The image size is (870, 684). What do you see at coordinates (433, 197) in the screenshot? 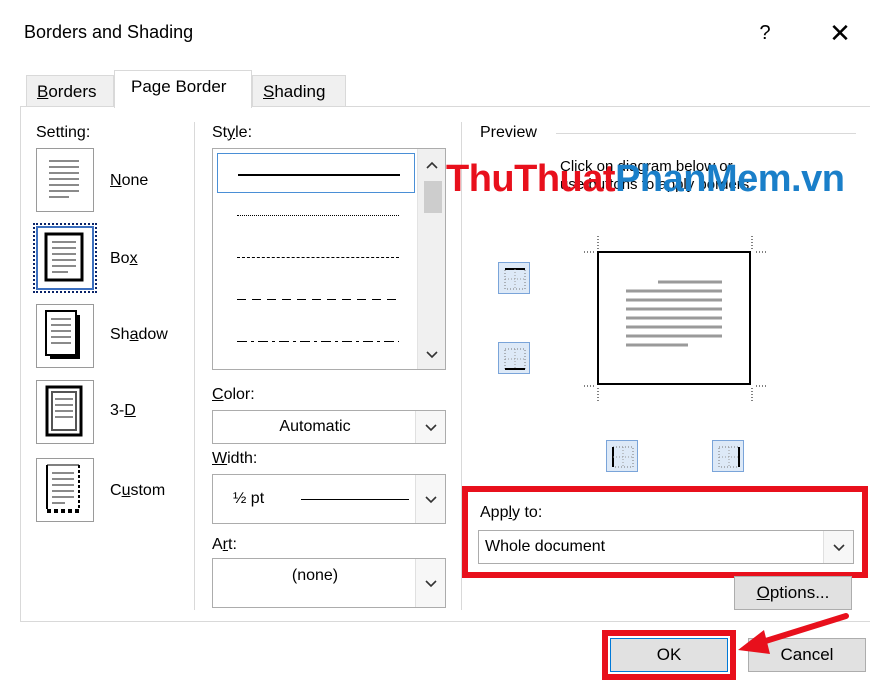
I see `scroll-thumb` at bounding box center [433, 197].